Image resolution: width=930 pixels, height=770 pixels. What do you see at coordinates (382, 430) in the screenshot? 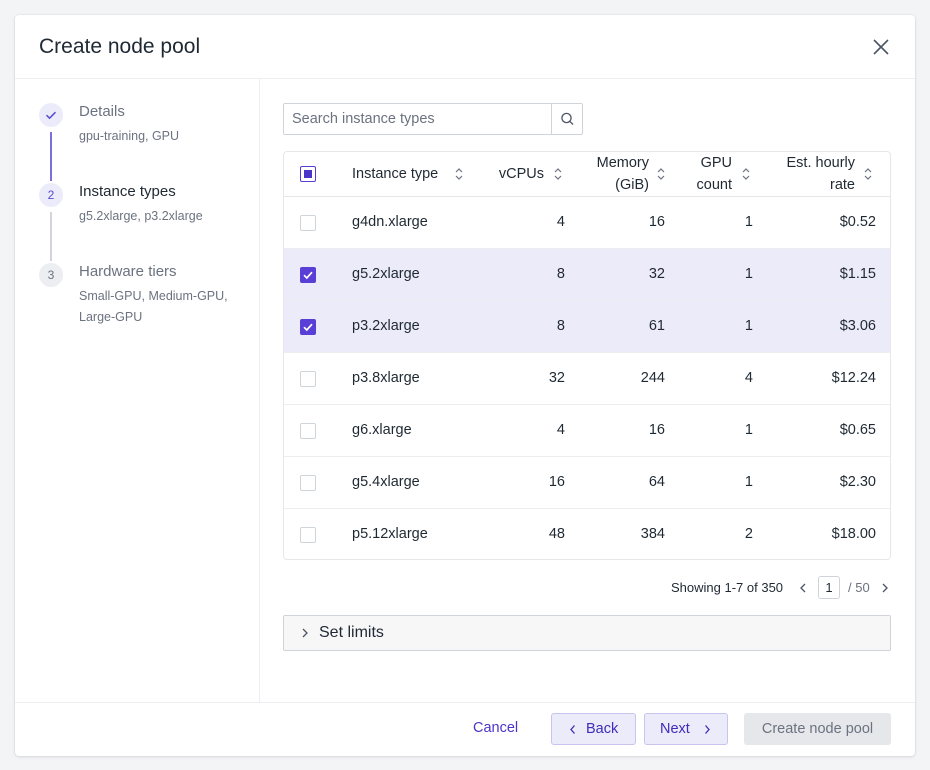
I see `cell-instance-type: g6.xlarge` at bounding box center [382, 430].